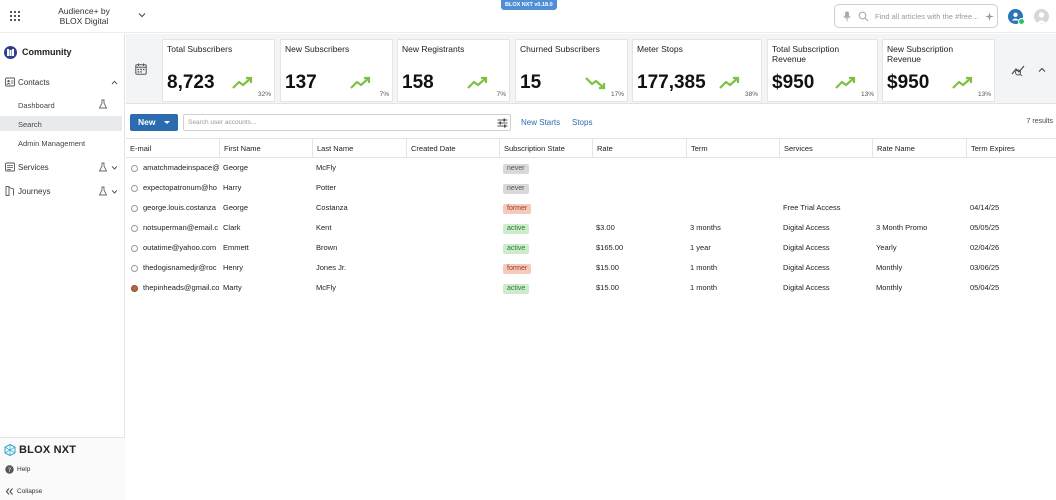  Describe the element at coordinates (639, 188) in the screenshot. I see `rate-cell` at that location.